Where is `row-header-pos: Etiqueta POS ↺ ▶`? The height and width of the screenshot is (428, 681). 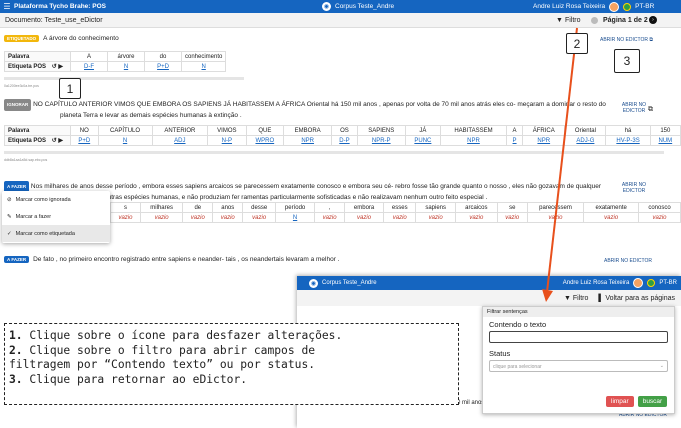
row-header-pos: Etiqueta POS ↺ ▶ is located at coordinates (37, 140).